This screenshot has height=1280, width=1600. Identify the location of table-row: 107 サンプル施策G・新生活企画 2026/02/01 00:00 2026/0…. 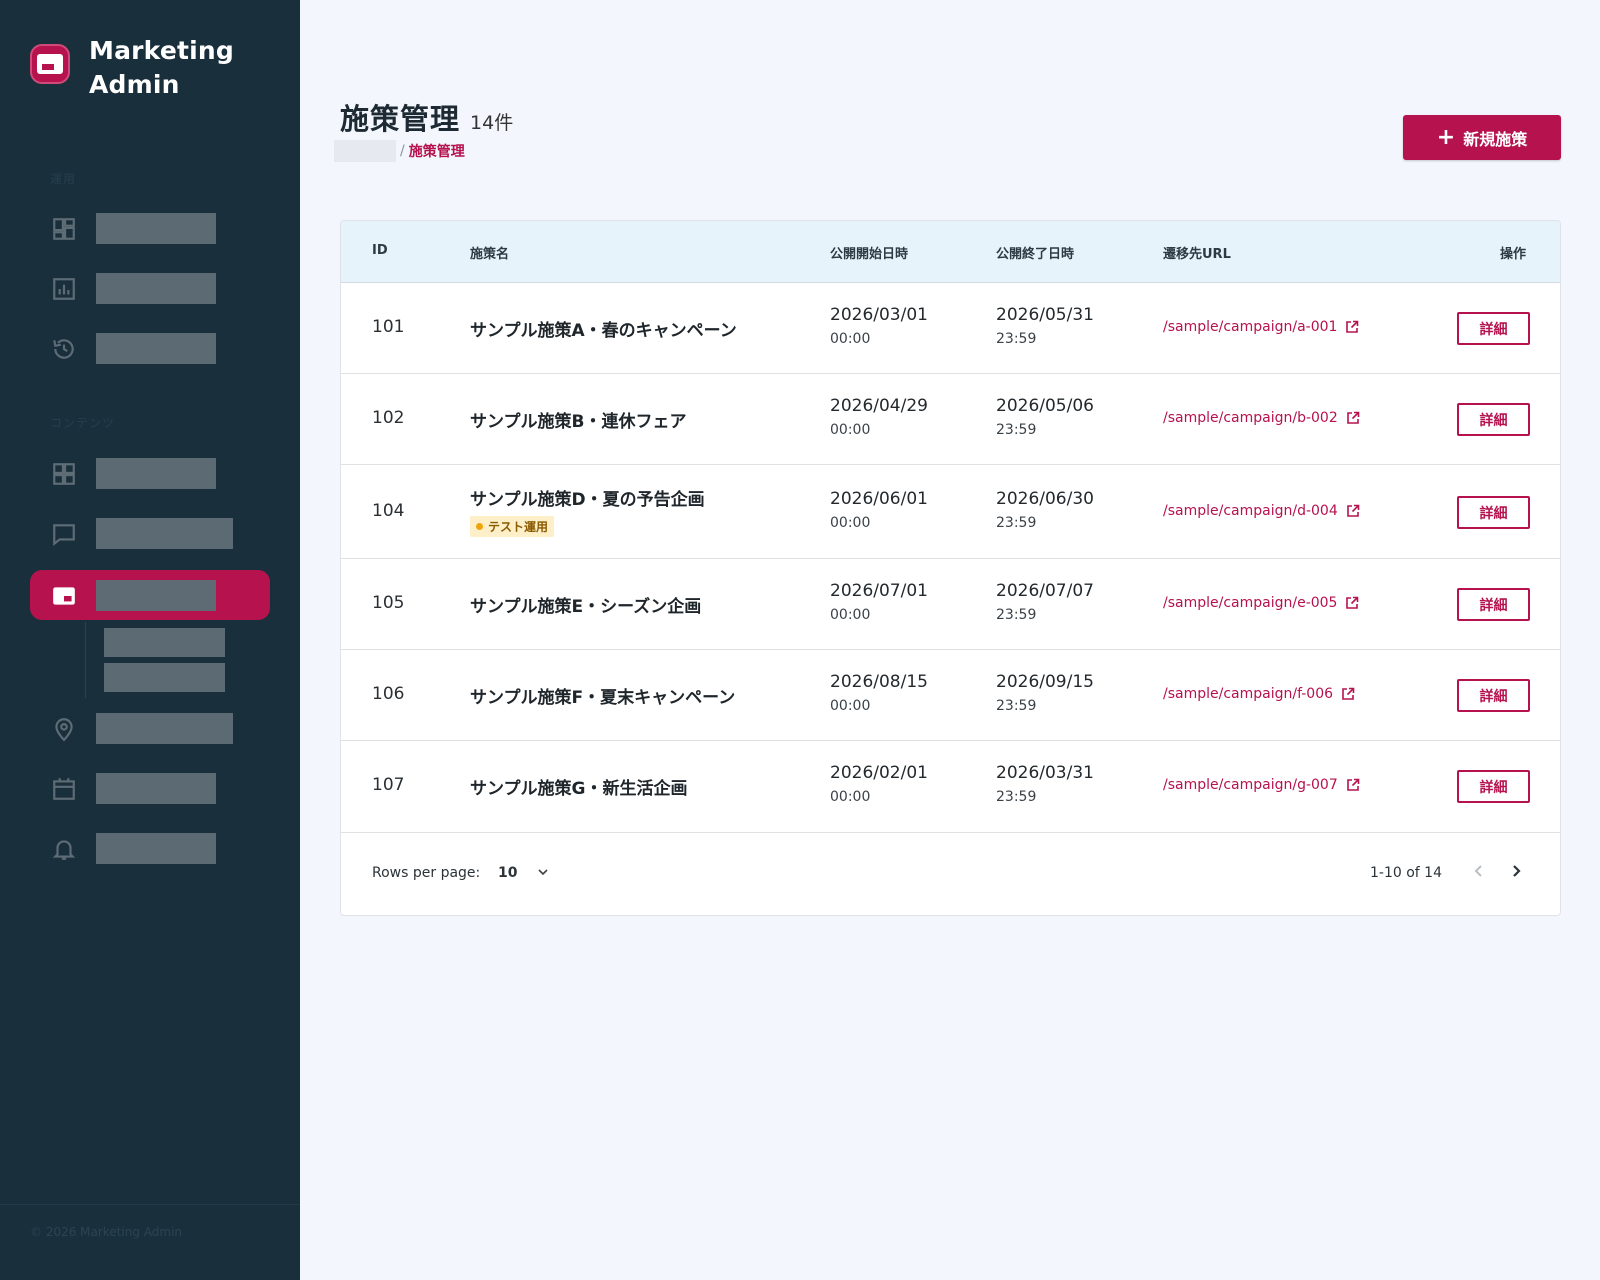
(950, 787).